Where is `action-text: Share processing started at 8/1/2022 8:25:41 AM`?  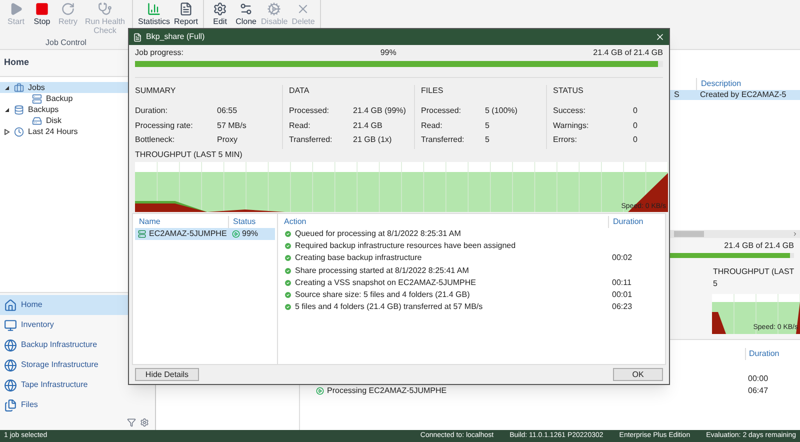
action-text: Share processing started at 8/1/2022 8:25:41 AM is located at coordinates (382, 270).